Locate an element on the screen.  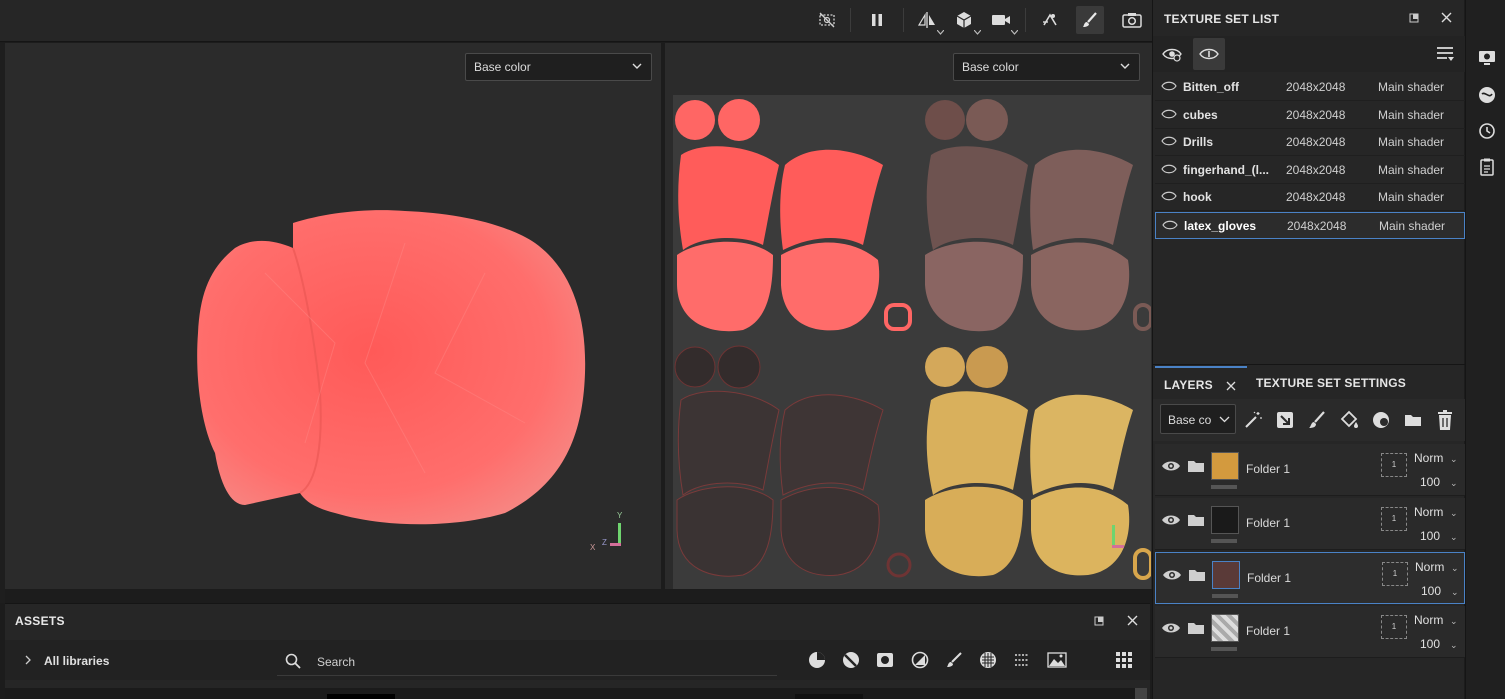
layers-toolbar: Base co is located at coordinates (1309, 420).